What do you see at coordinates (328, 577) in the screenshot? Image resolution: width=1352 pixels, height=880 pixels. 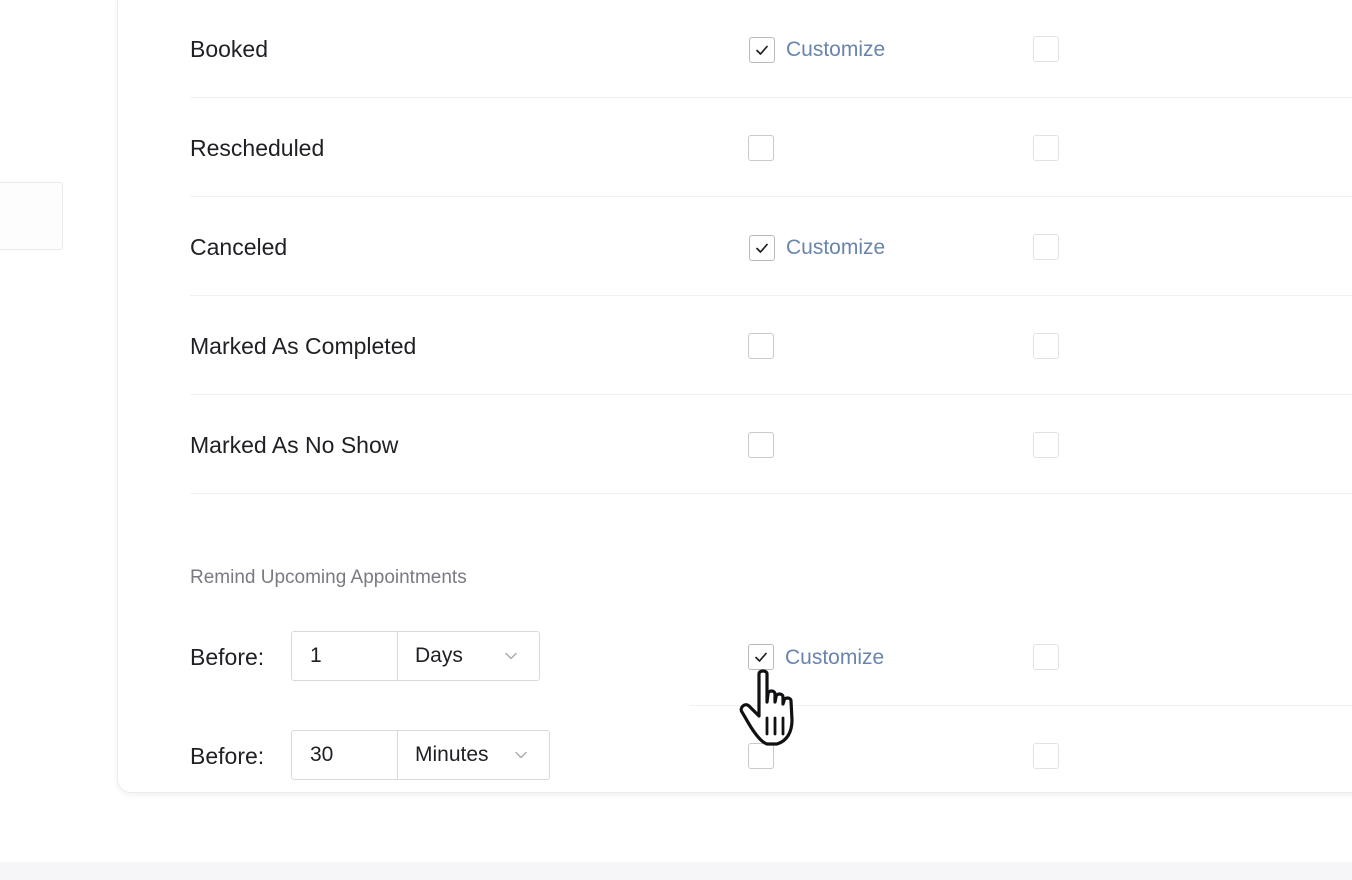 I see `remind-section-title: Remind Upcoming Appointments` at bounding box center [328, 577].